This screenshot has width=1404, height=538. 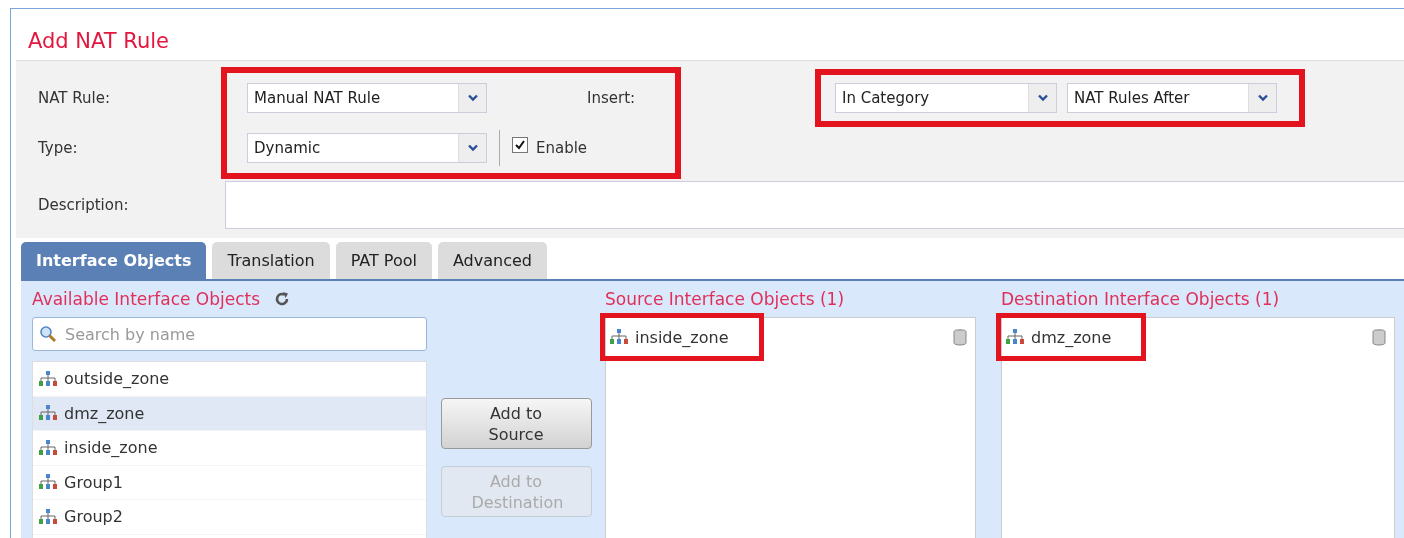 I want to click on list-item: Group1, so click(x=229, y=482).